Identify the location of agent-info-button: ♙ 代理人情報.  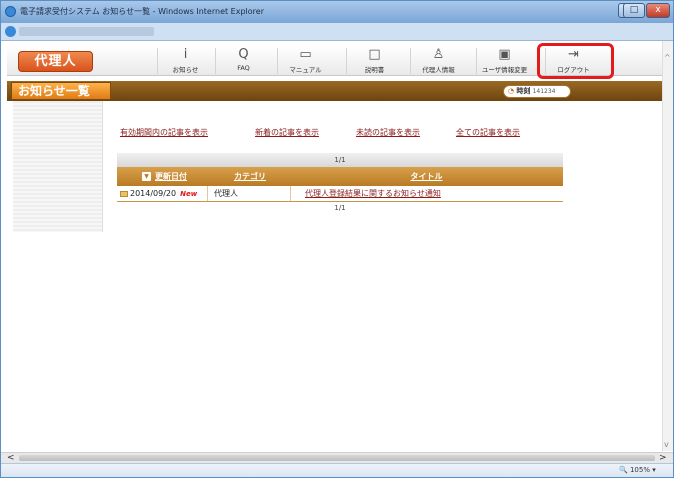
(438, 61).